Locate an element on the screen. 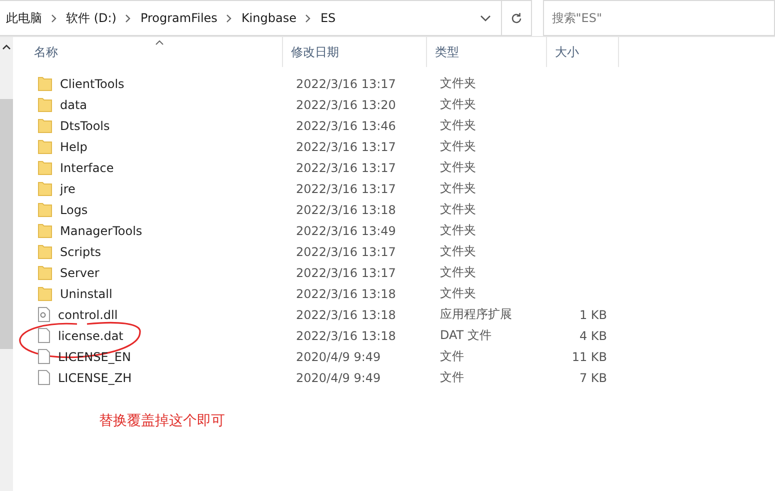  scrollbar is located at coordinates (6, 264).